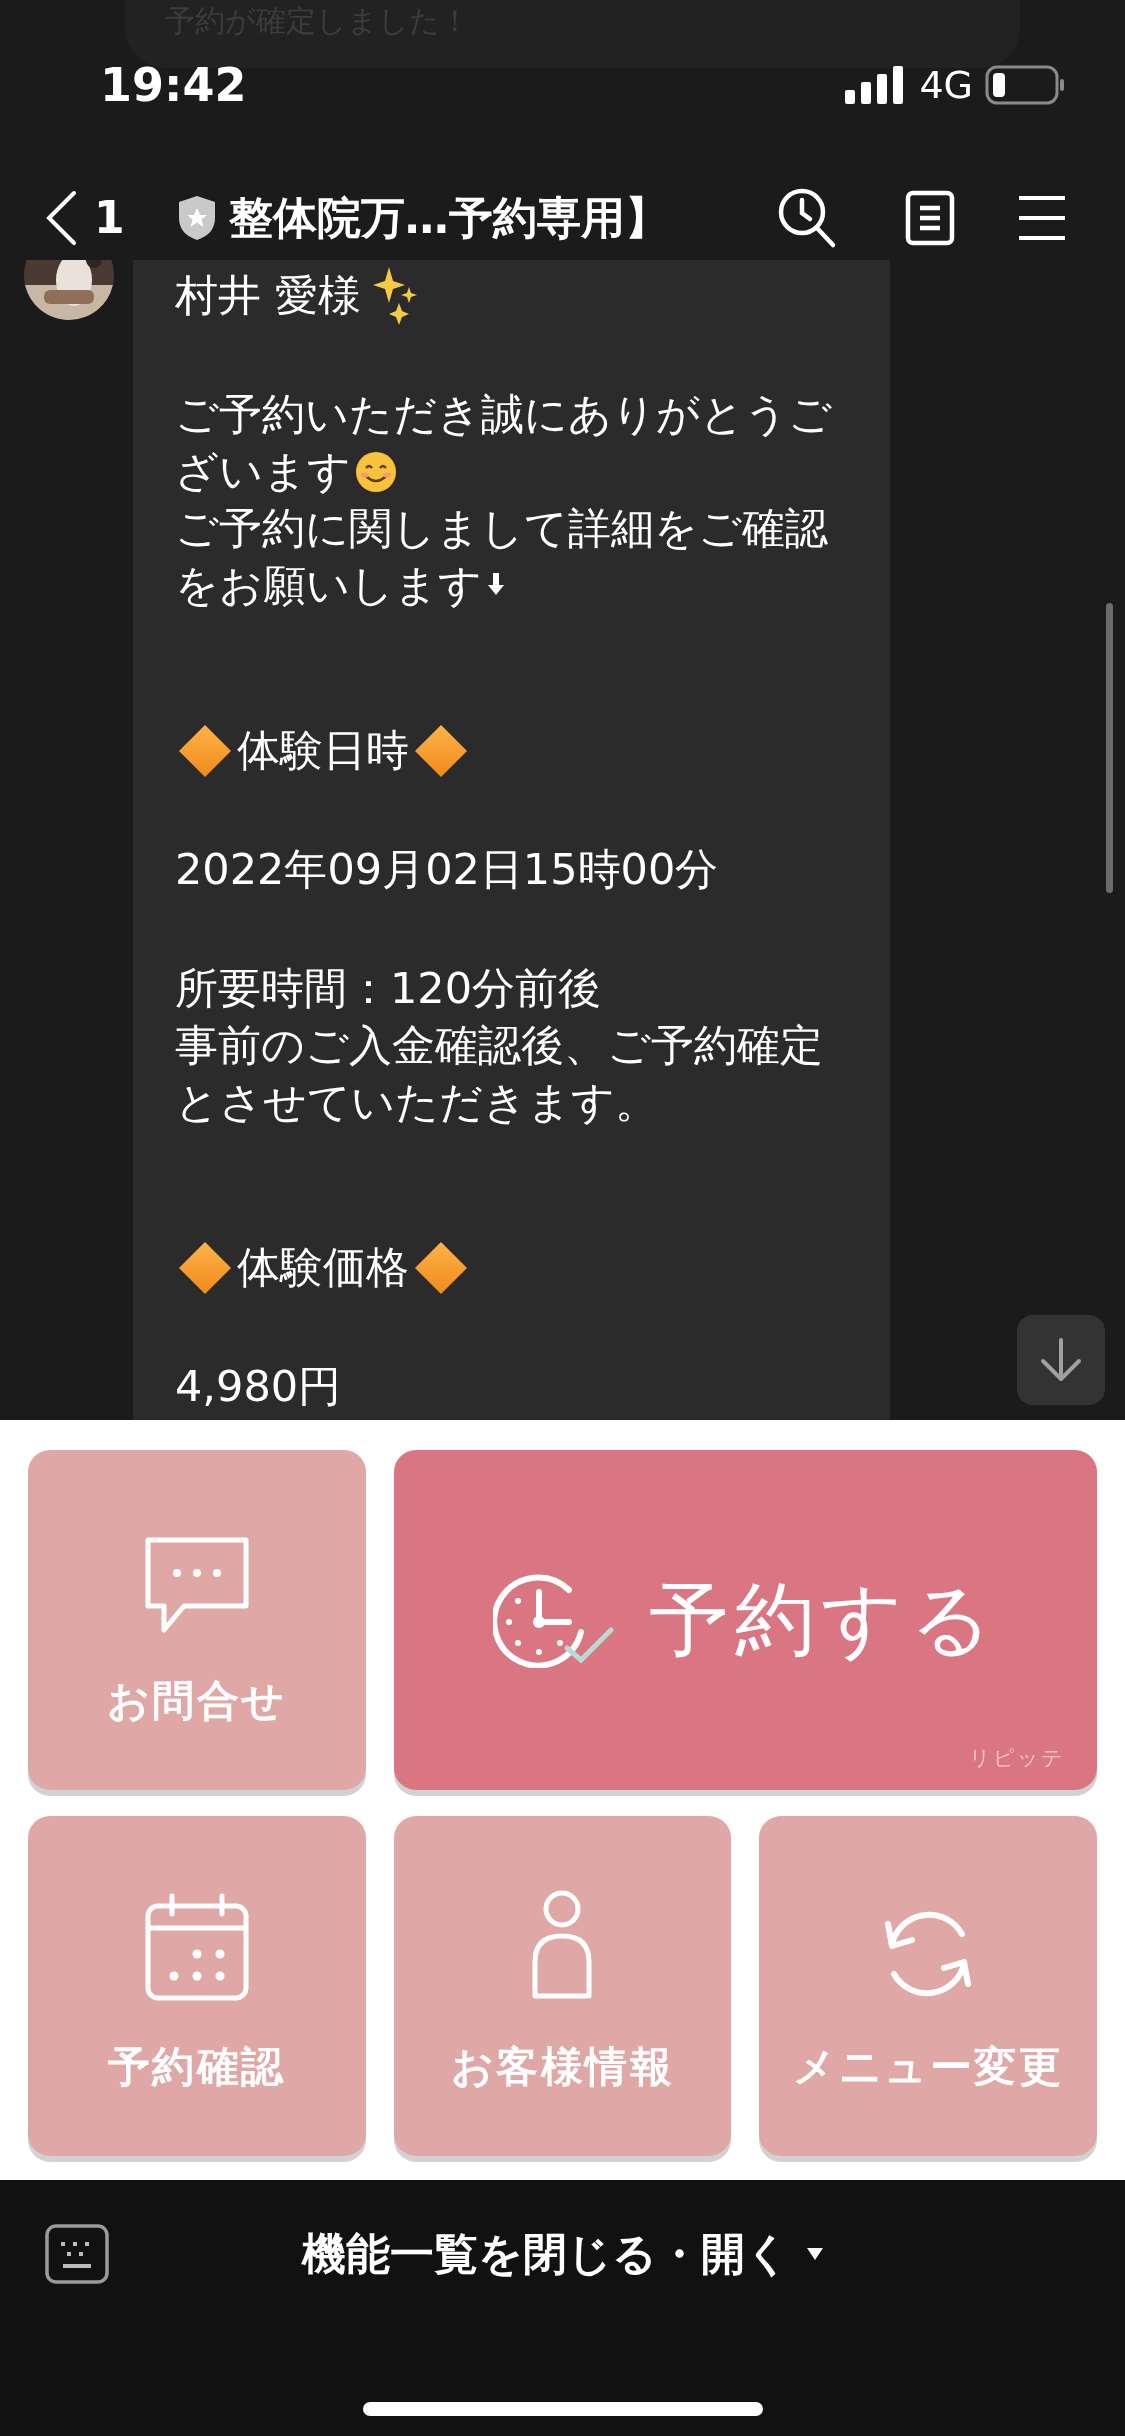  What do you see at coordinates (814, 2254) in the screenshot?
I see `caret-icon` at bounding box center [814, 2254].